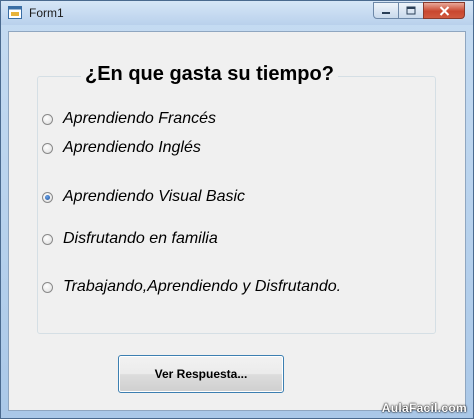 The width and height of the screenshot is (474, 419). I want to click on close-button, so click(444, 10).